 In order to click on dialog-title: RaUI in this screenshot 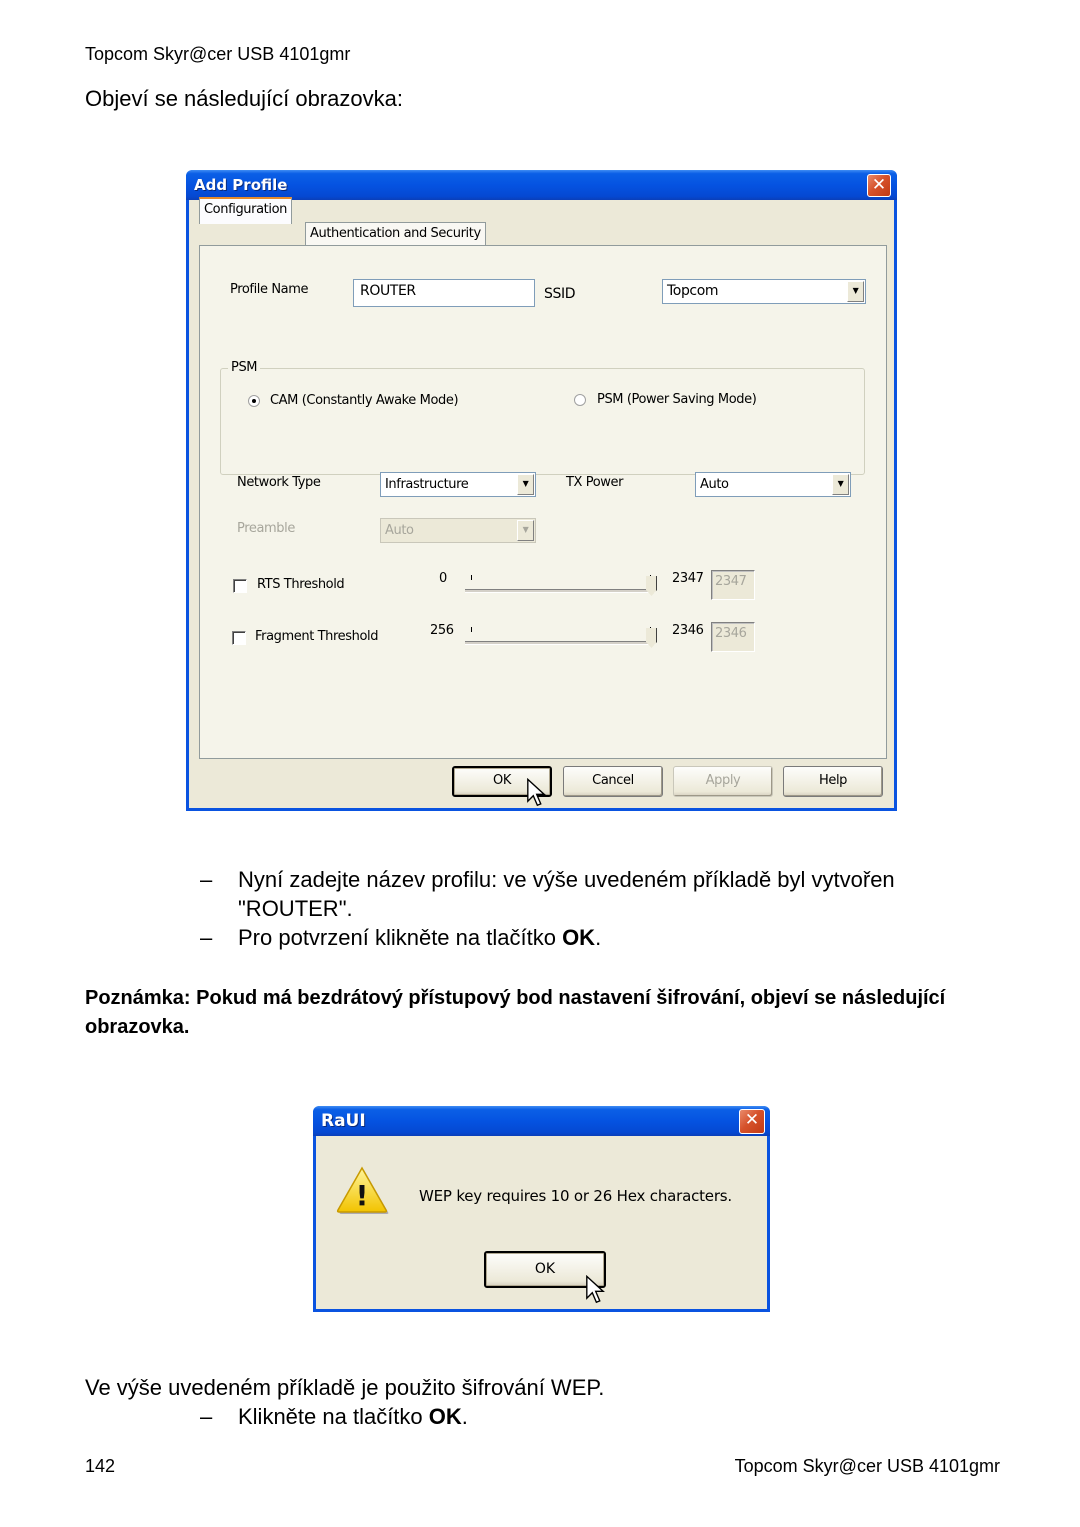, I will do `click(343, 1121)`.